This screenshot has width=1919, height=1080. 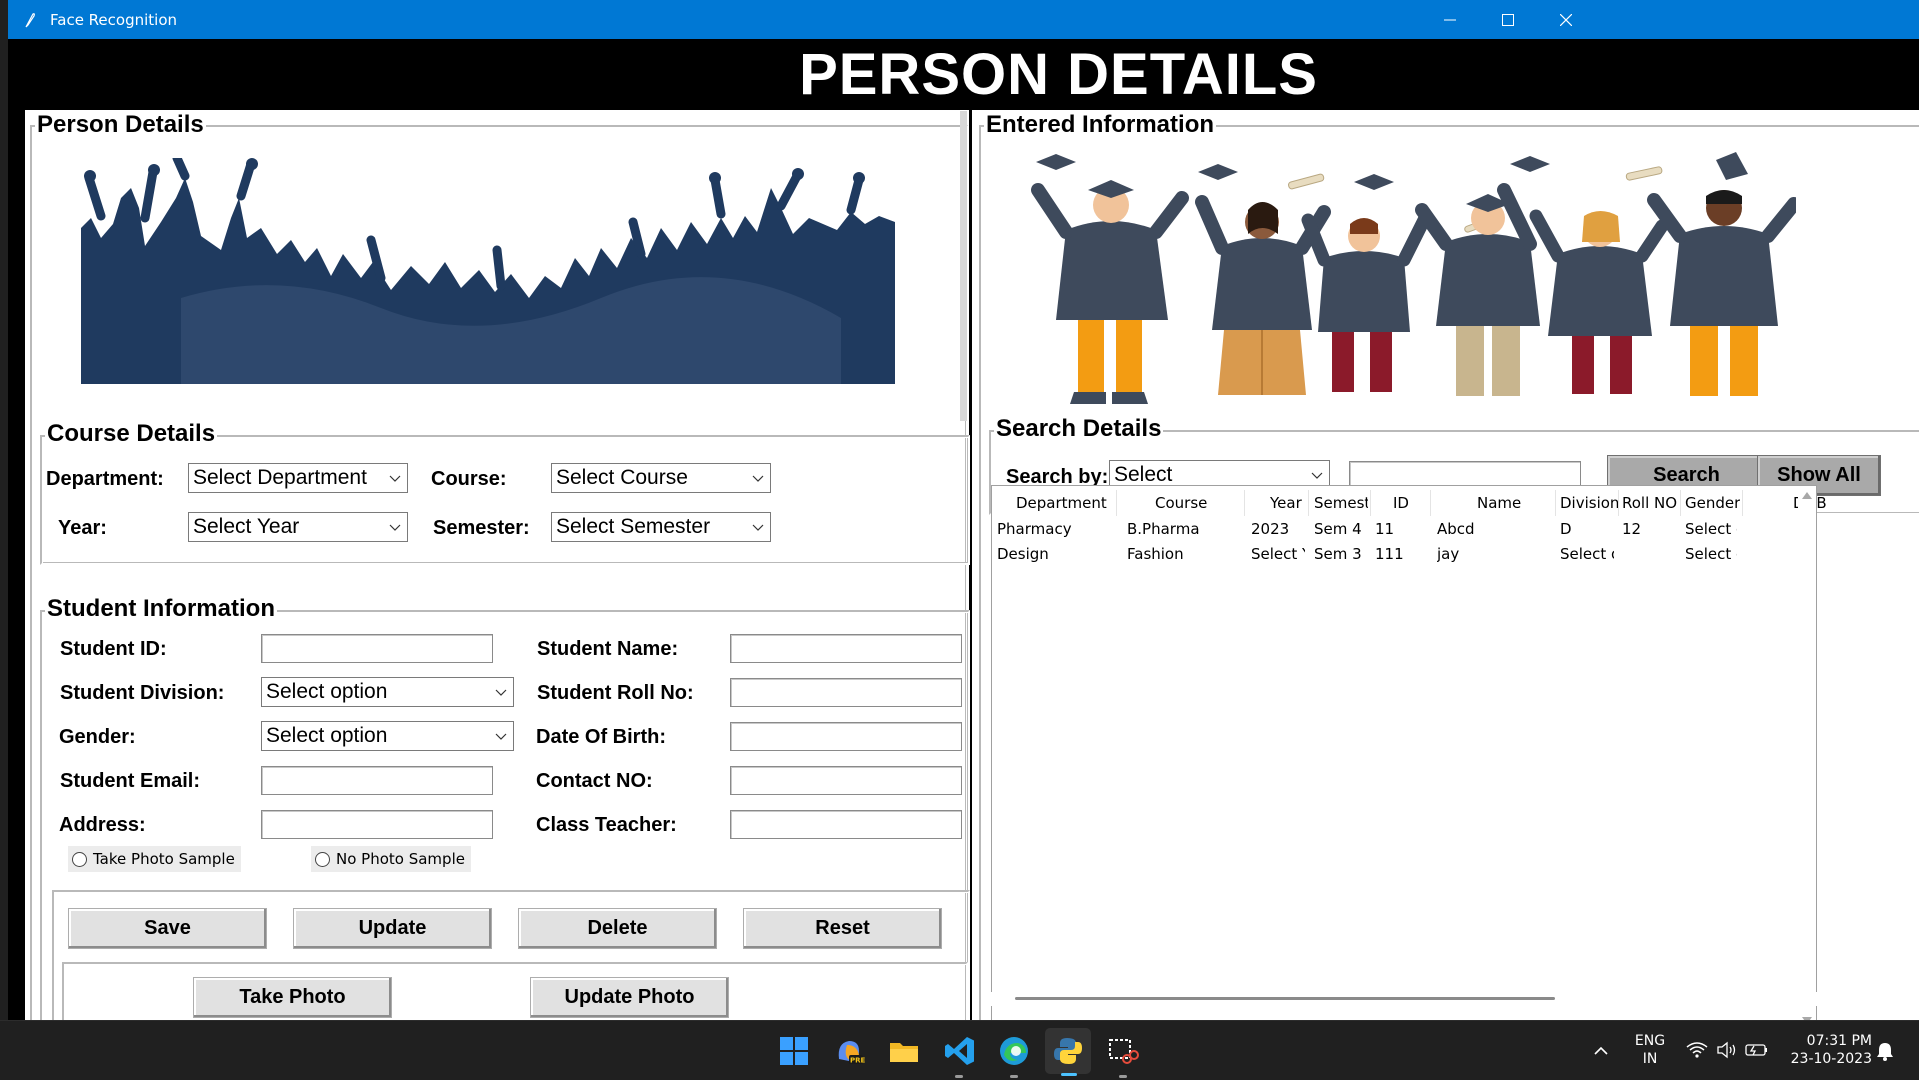 What do you see at coordinates (392, 928) in the screenshot?
I see `update-button: Update` at bounding box center [392, 928].